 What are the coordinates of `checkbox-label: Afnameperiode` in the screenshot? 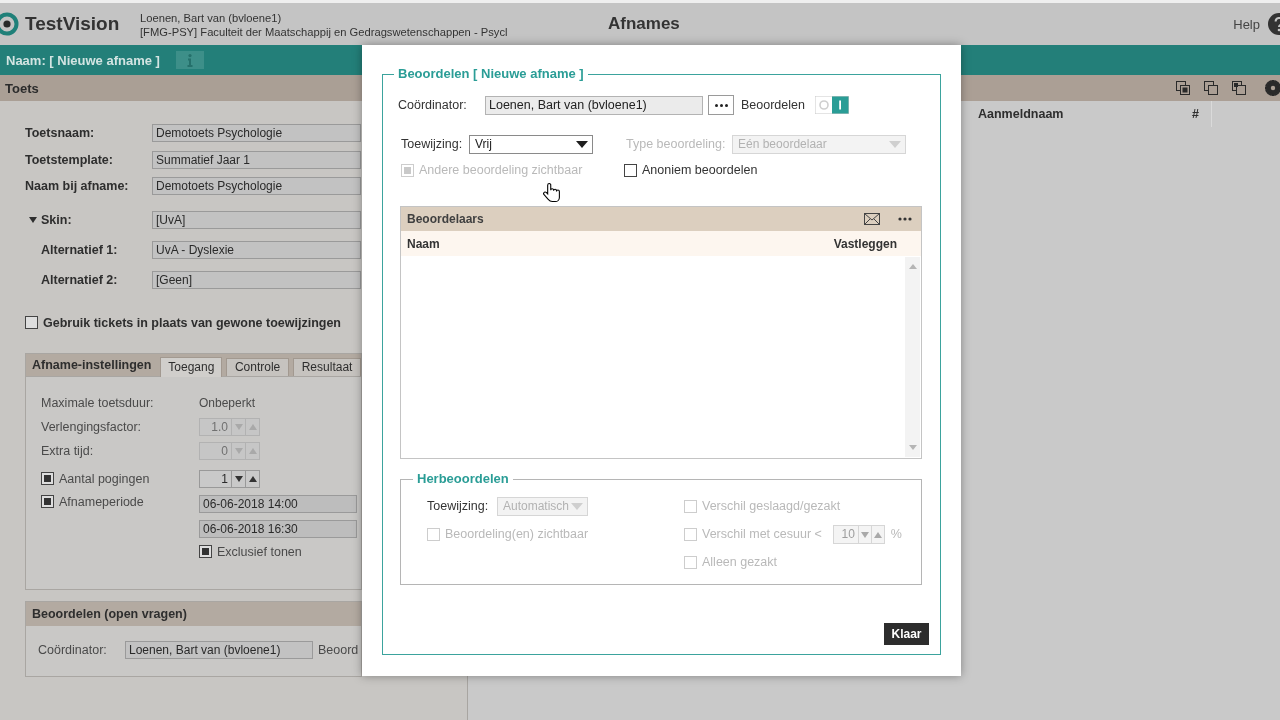 It's located at (101, 501).